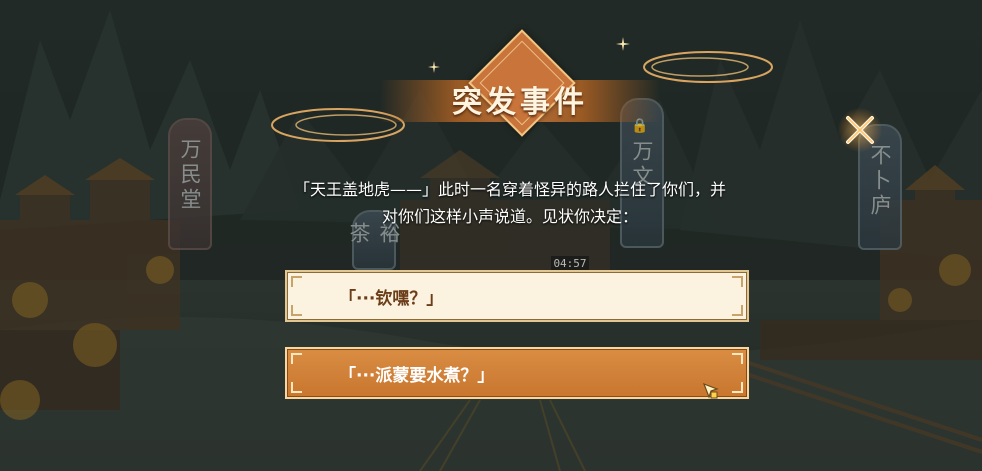  I want to click on event-title: 突发事件, so click(520, 102).